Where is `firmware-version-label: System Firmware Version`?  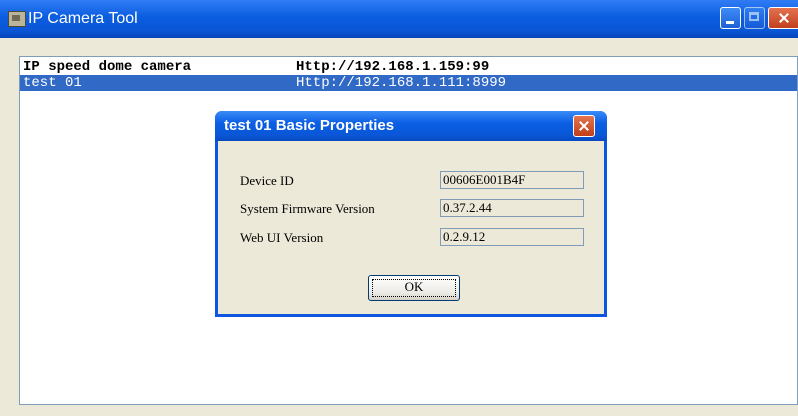 firmware-version-label: System Firmware Version is located at coordinates (307, 208).